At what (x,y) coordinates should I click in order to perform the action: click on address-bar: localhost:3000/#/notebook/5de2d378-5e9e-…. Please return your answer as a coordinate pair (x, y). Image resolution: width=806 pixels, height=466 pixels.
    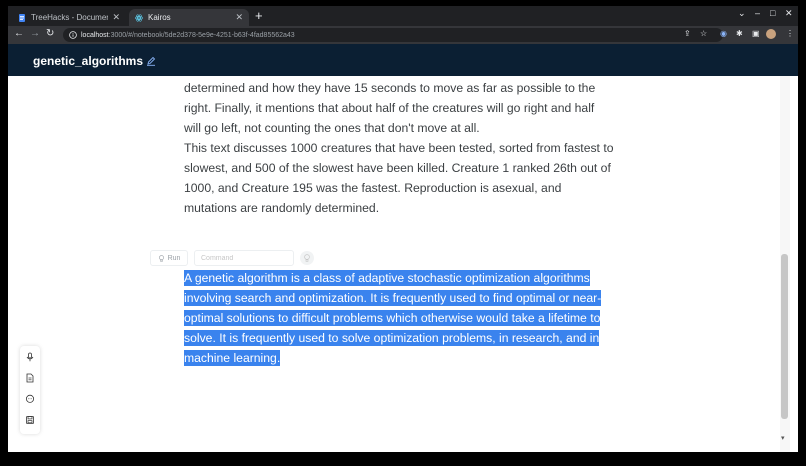
    Looking at the image, I should click on (393, 35).